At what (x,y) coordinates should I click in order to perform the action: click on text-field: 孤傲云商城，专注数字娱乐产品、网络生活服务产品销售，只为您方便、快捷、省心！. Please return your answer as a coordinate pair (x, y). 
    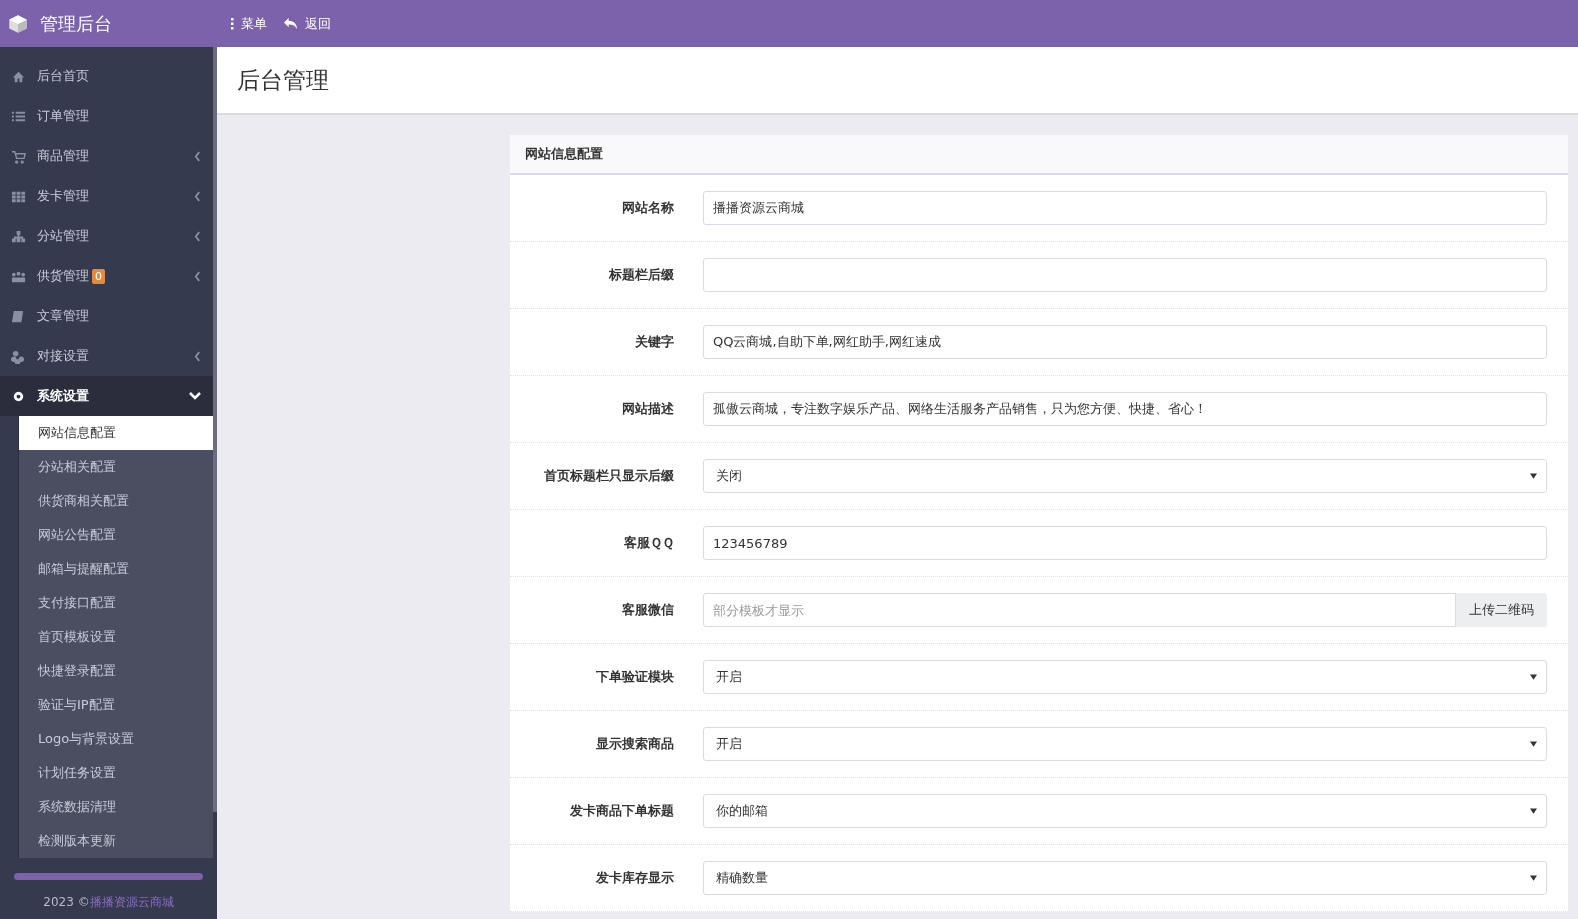
    Looking at the image, I should click on (1125, 409).